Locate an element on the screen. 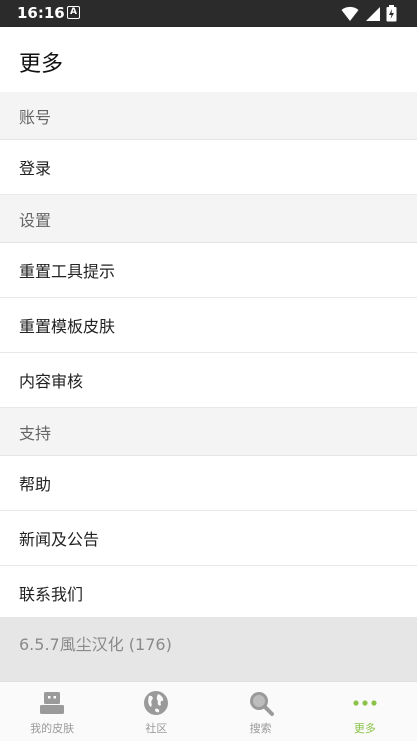 The image size is (417, 741). menu-item-label: 内容审核 is located at coordinates (51, 381).